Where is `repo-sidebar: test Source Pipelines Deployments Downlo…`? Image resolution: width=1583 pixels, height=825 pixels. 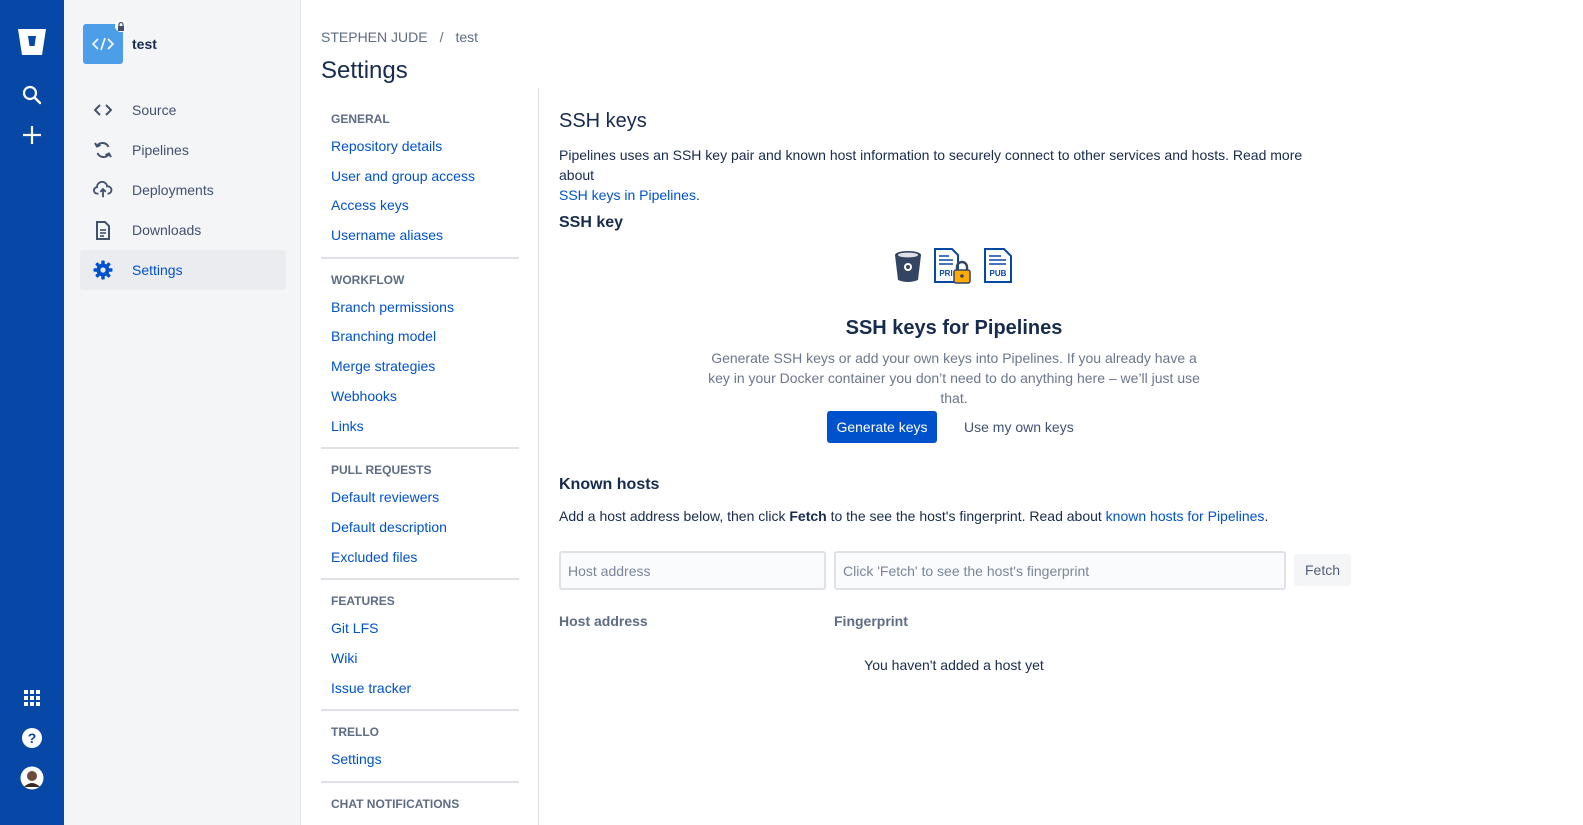 repo-sidebar: test Source Pipelines Deployments Downlo… is located at coordinates (182, 412).